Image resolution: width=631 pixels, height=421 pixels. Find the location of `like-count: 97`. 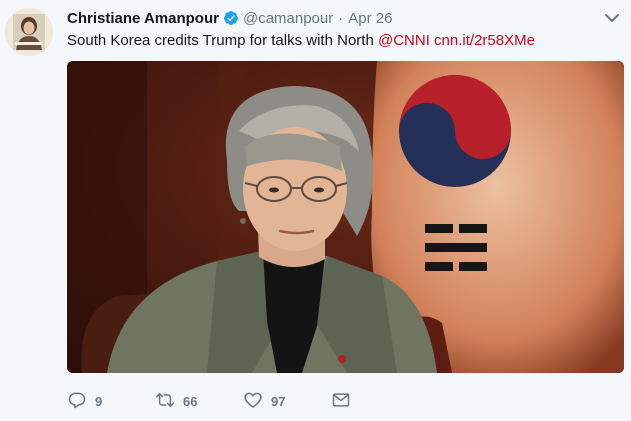

like-count: 97 is located at coordinates (278, 401).